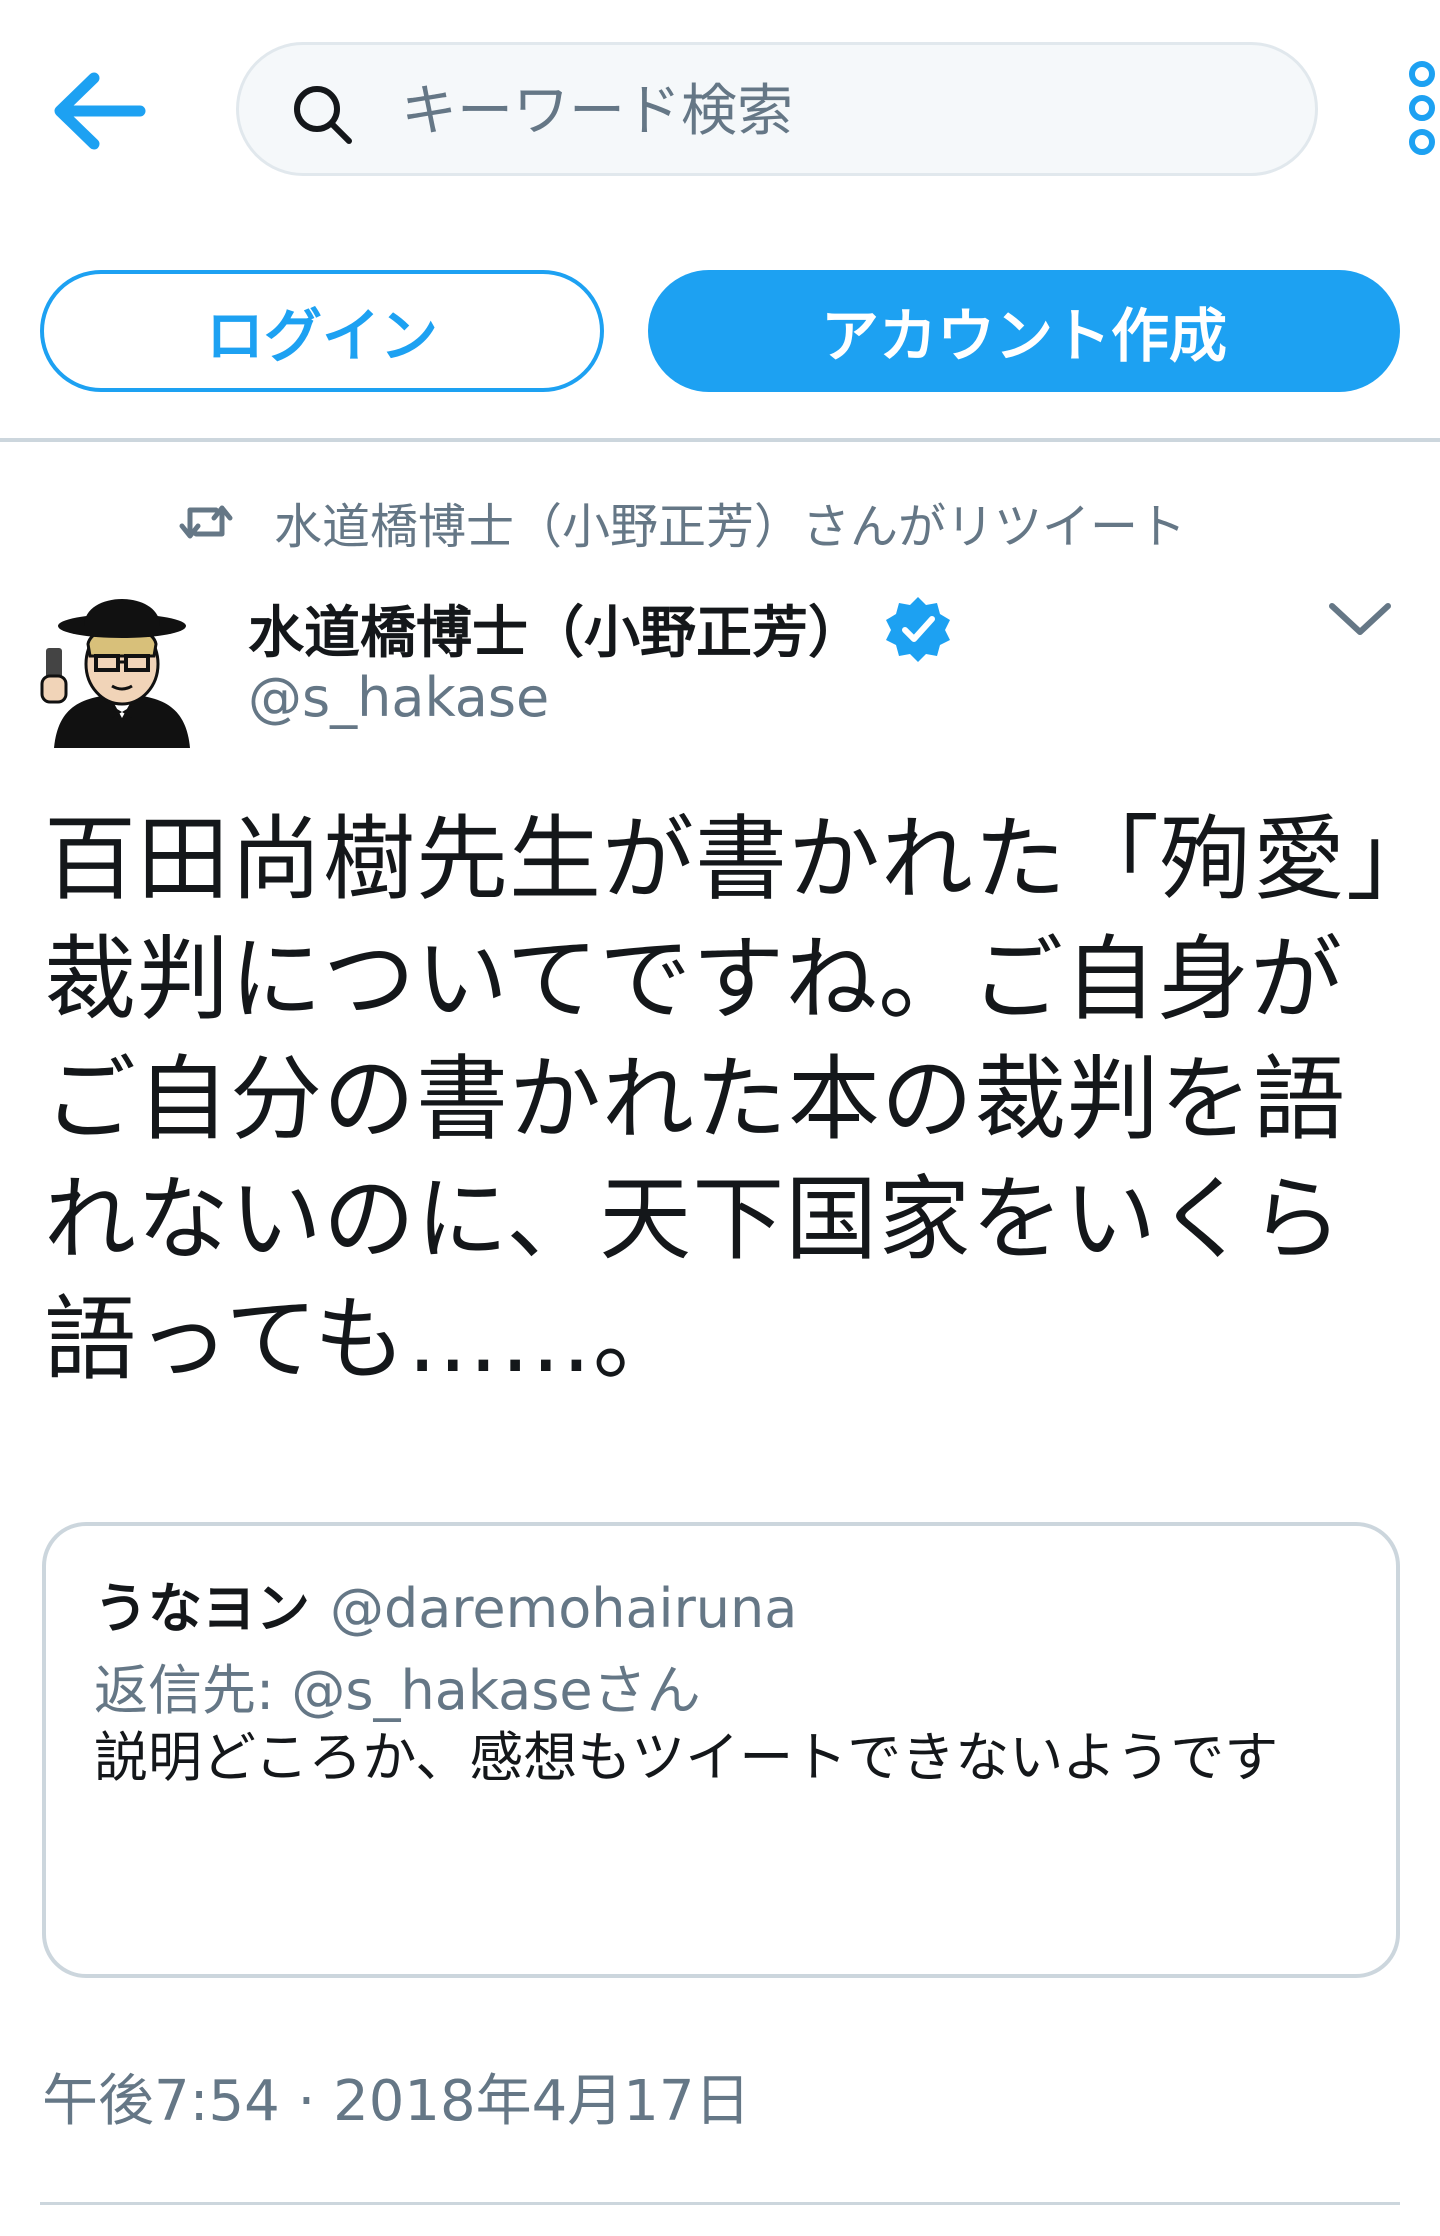 The height and width of the screenshot is (2236, 1440). What do you see at coordinates (115, 673) in the screenshot?
I see `avatar-illustration` at bounding box center [115, 673].